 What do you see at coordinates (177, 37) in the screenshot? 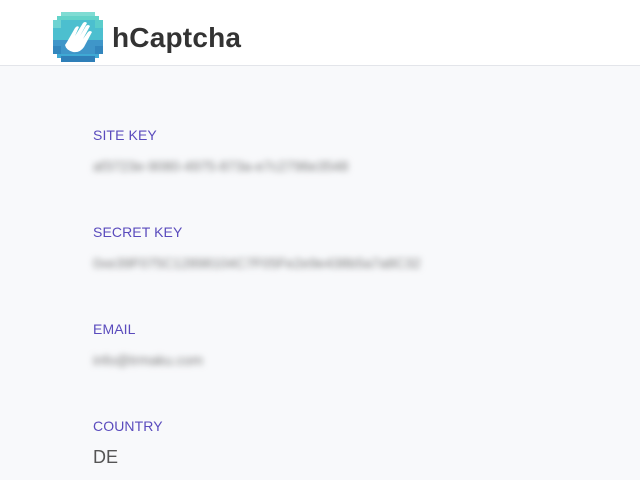
I see `brand-name: hCaptcha` at bounding box center [177, 37].